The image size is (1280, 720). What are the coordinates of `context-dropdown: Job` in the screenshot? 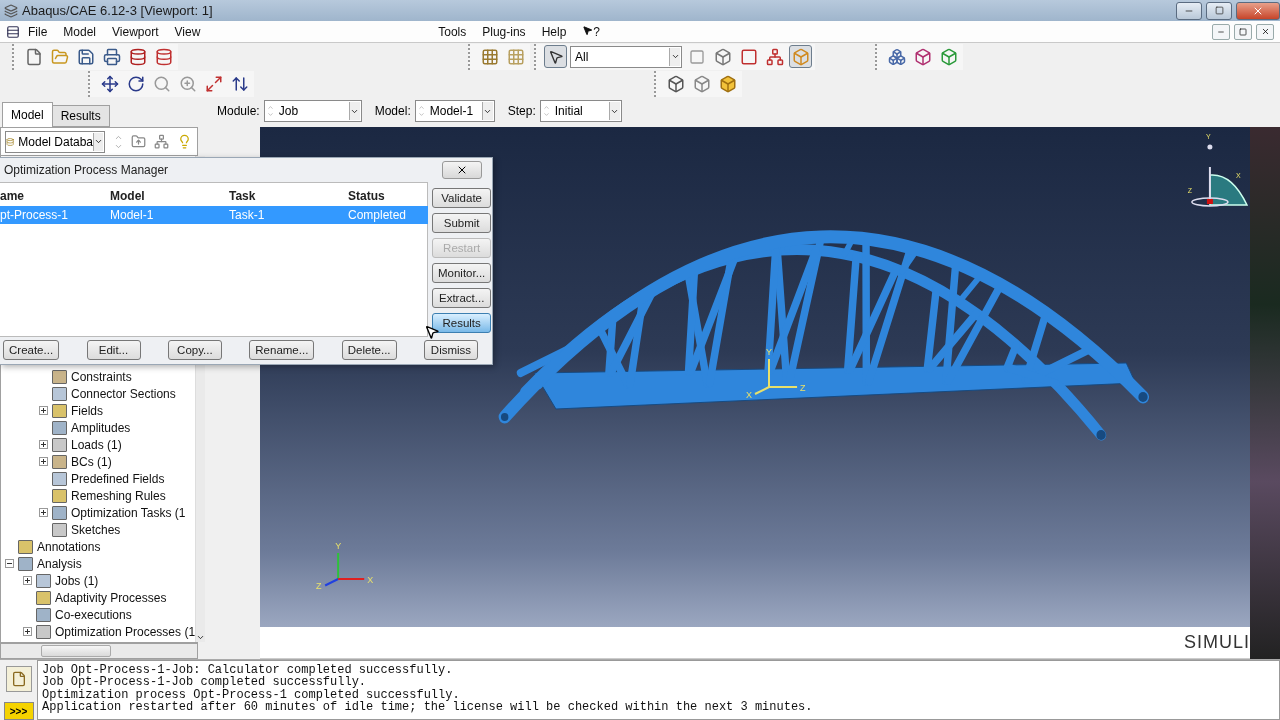 It's located at (312, 111).